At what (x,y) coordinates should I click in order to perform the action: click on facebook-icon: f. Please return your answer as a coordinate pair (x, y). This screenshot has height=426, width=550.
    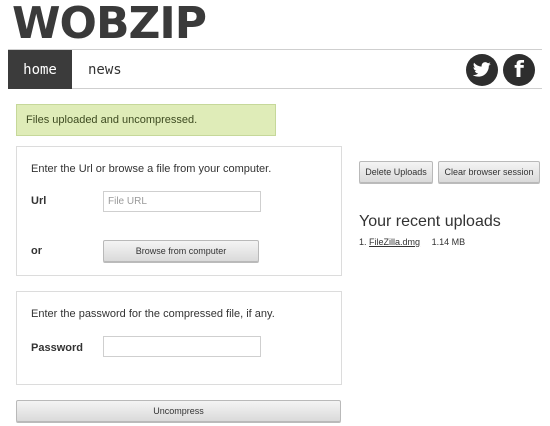
    Looking at the image, I should click on (519, 70).